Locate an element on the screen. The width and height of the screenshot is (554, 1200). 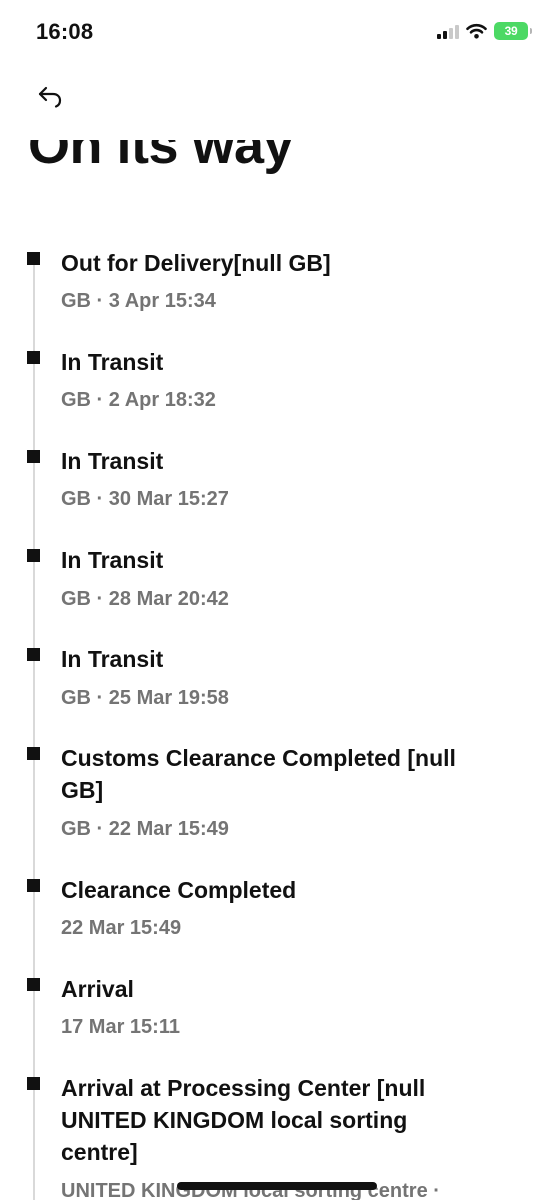
event-meta: 22 Mar 15:49 is located at coordinates (121, 928).